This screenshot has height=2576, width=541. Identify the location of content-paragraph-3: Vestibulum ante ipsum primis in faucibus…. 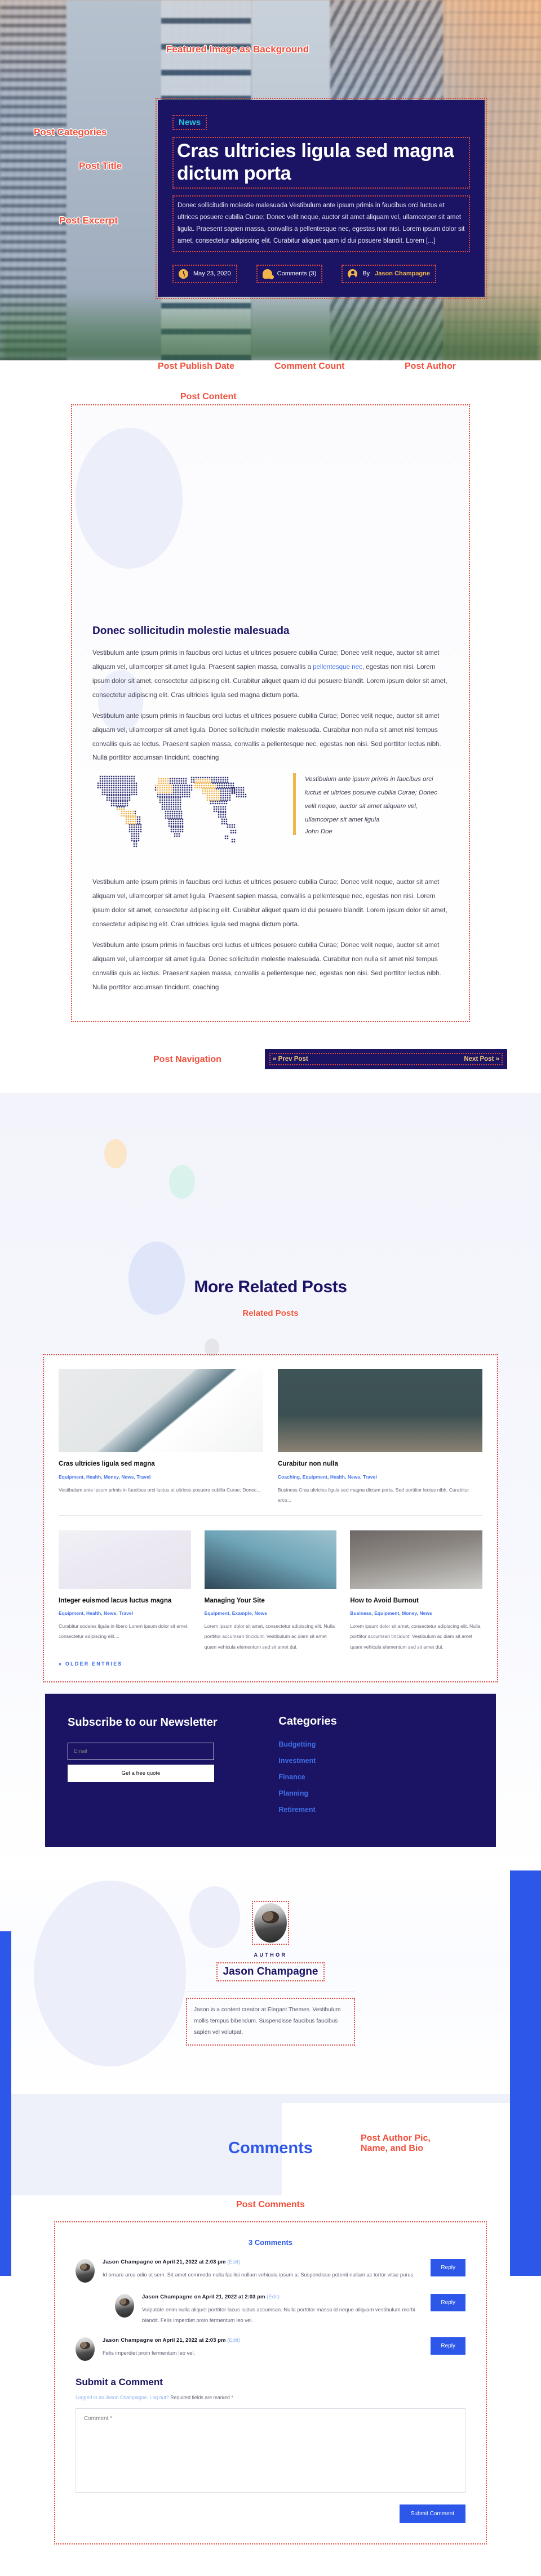
(270, 903).